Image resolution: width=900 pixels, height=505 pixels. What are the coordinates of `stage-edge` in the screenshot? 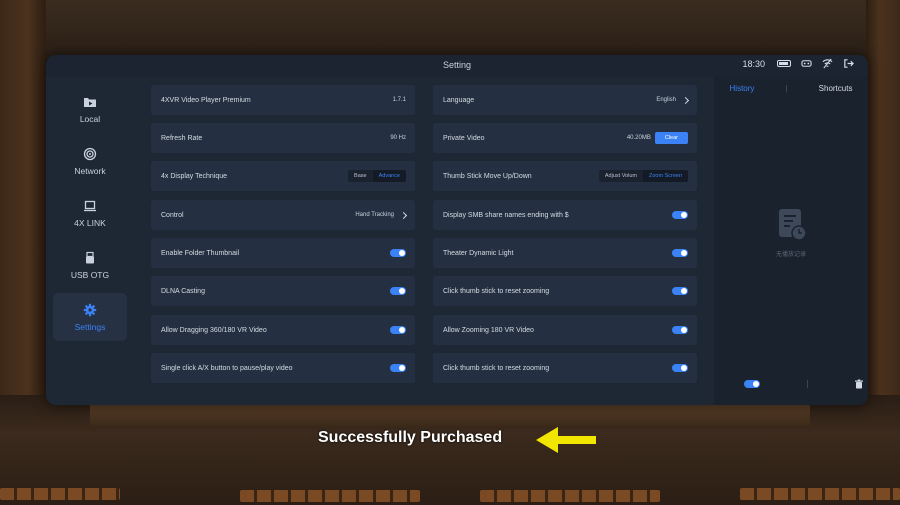 It's located at (450, 416).